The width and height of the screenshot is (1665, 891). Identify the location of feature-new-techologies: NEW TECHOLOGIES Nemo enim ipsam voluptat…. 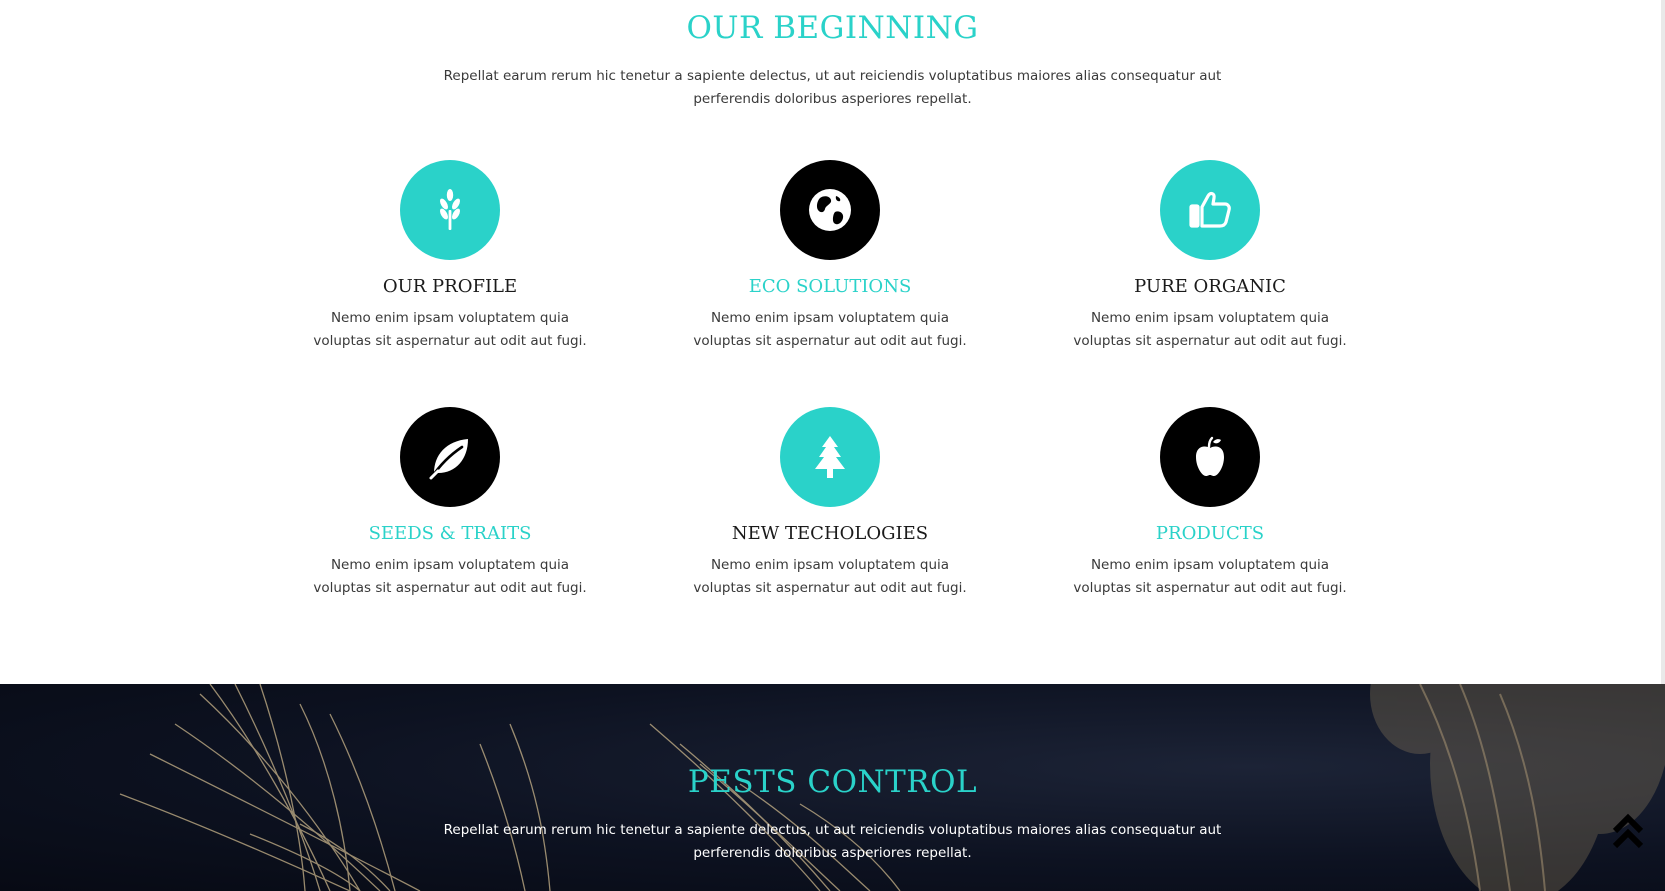
(830, 503).